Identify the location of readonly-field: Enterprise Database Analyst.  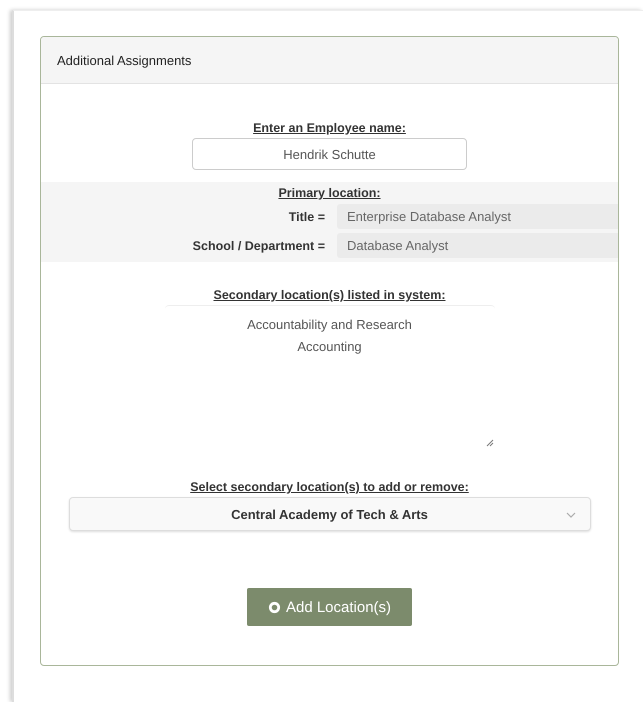
(477, 216).